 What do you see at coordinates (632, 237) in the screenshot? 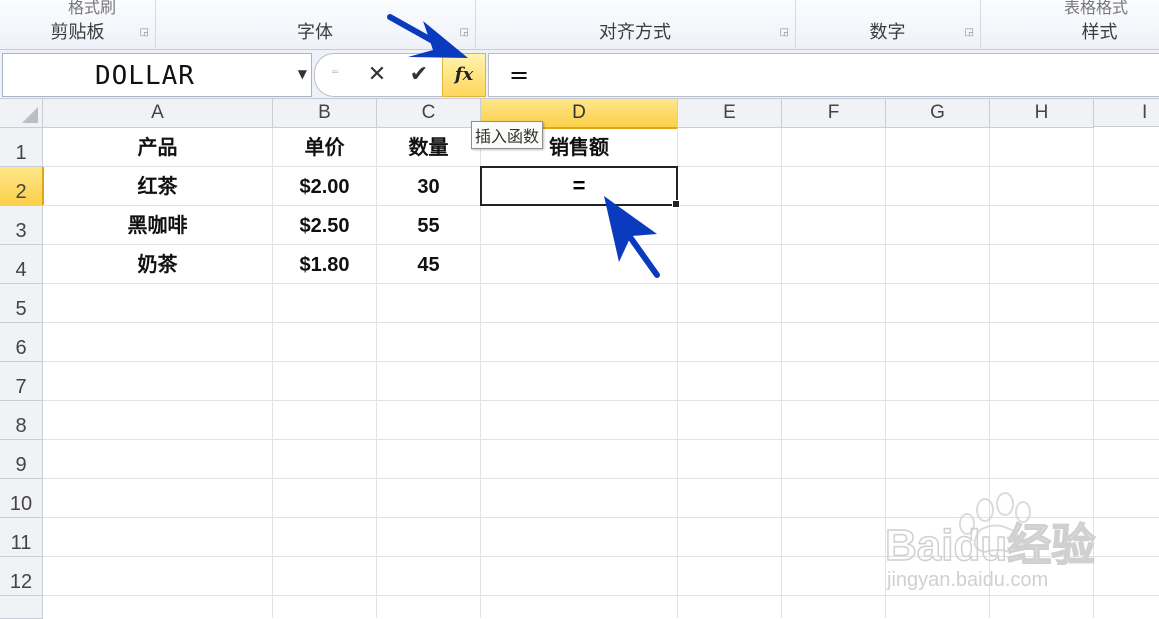
I see `arrow-to-cell-icon` at bounding box center [632, 237].